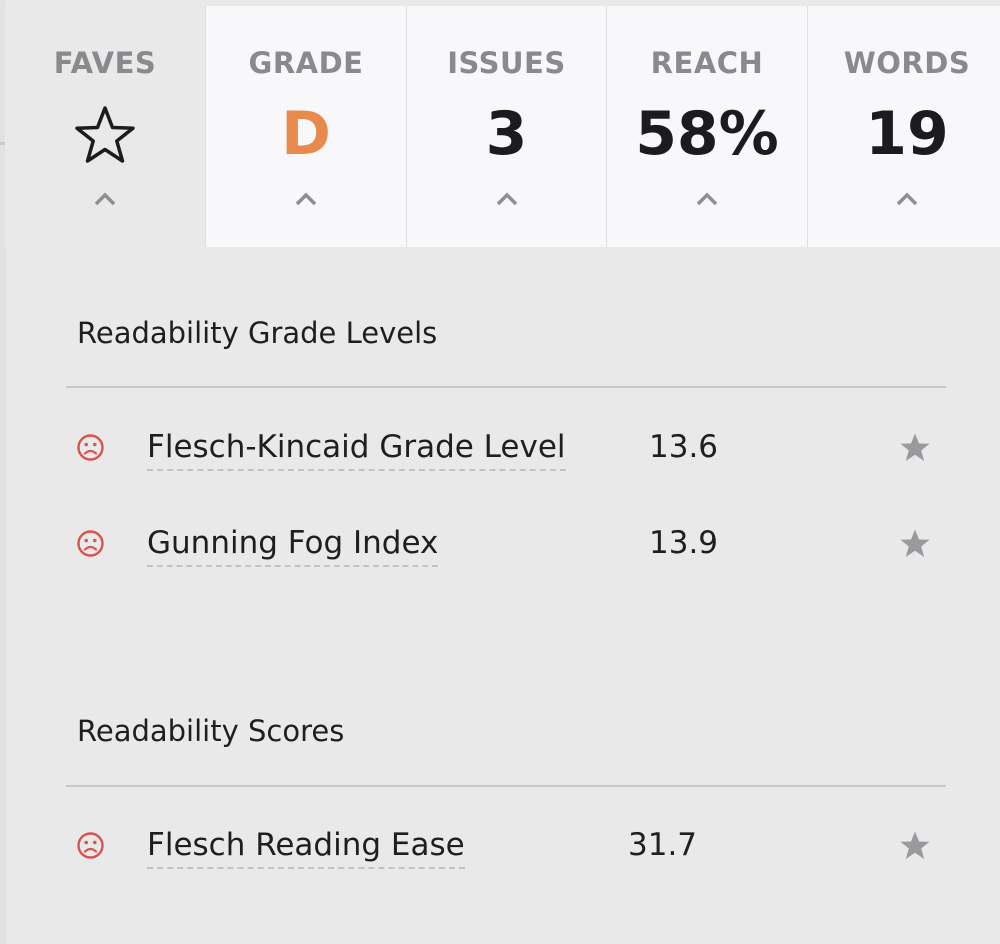 The image size is (1000, 944). Describe the element at coordinates (105, 63) in the screenshot. I see `tab-faves-label: FAVES` at that location.